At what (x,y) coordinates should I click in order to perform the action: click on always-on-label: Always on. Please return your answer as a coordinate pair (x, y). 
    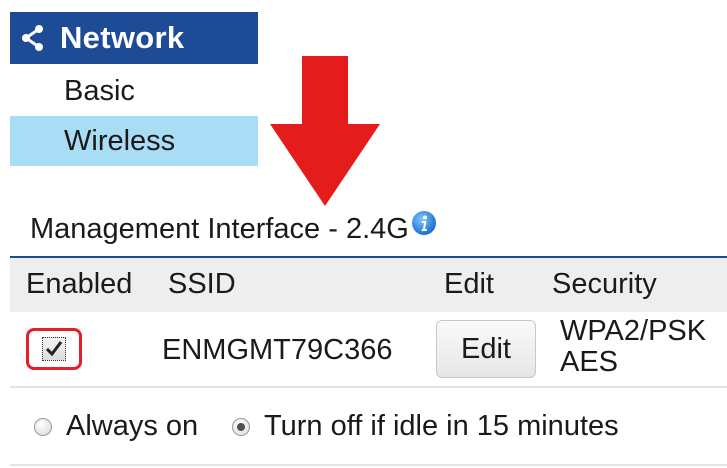
    Looking at the image, I should click on (132, 426).